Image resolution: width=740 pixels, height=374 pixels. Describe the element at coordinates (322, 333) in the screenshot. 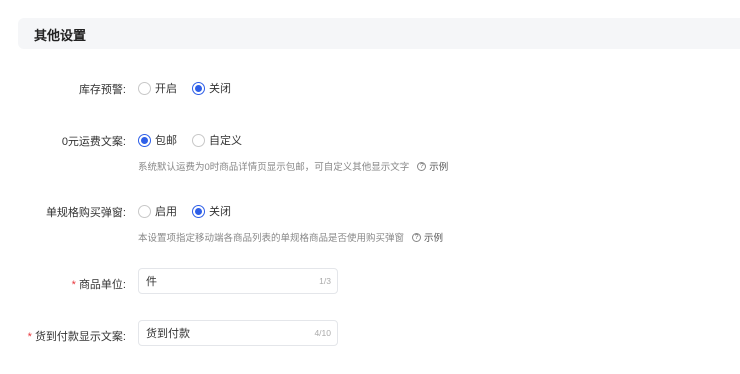

I see `cod-text-counter: 4/10` at that location.